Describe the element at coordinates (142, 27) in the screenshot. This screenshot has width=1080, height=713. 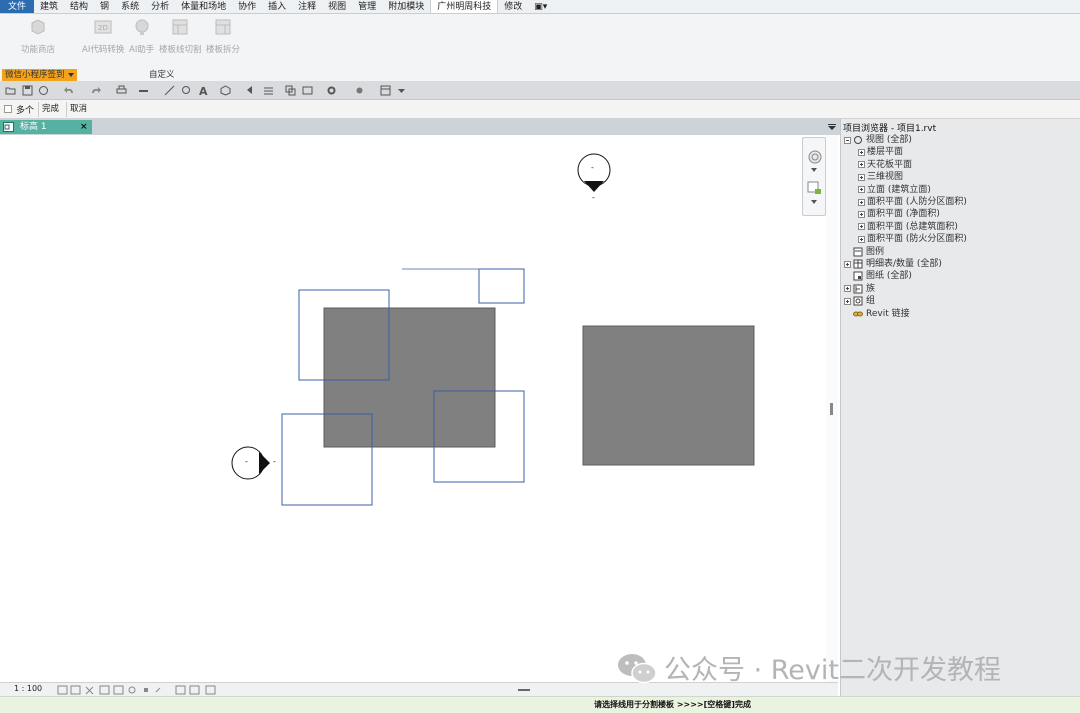
I see `ai-assistant-icon` at that location.